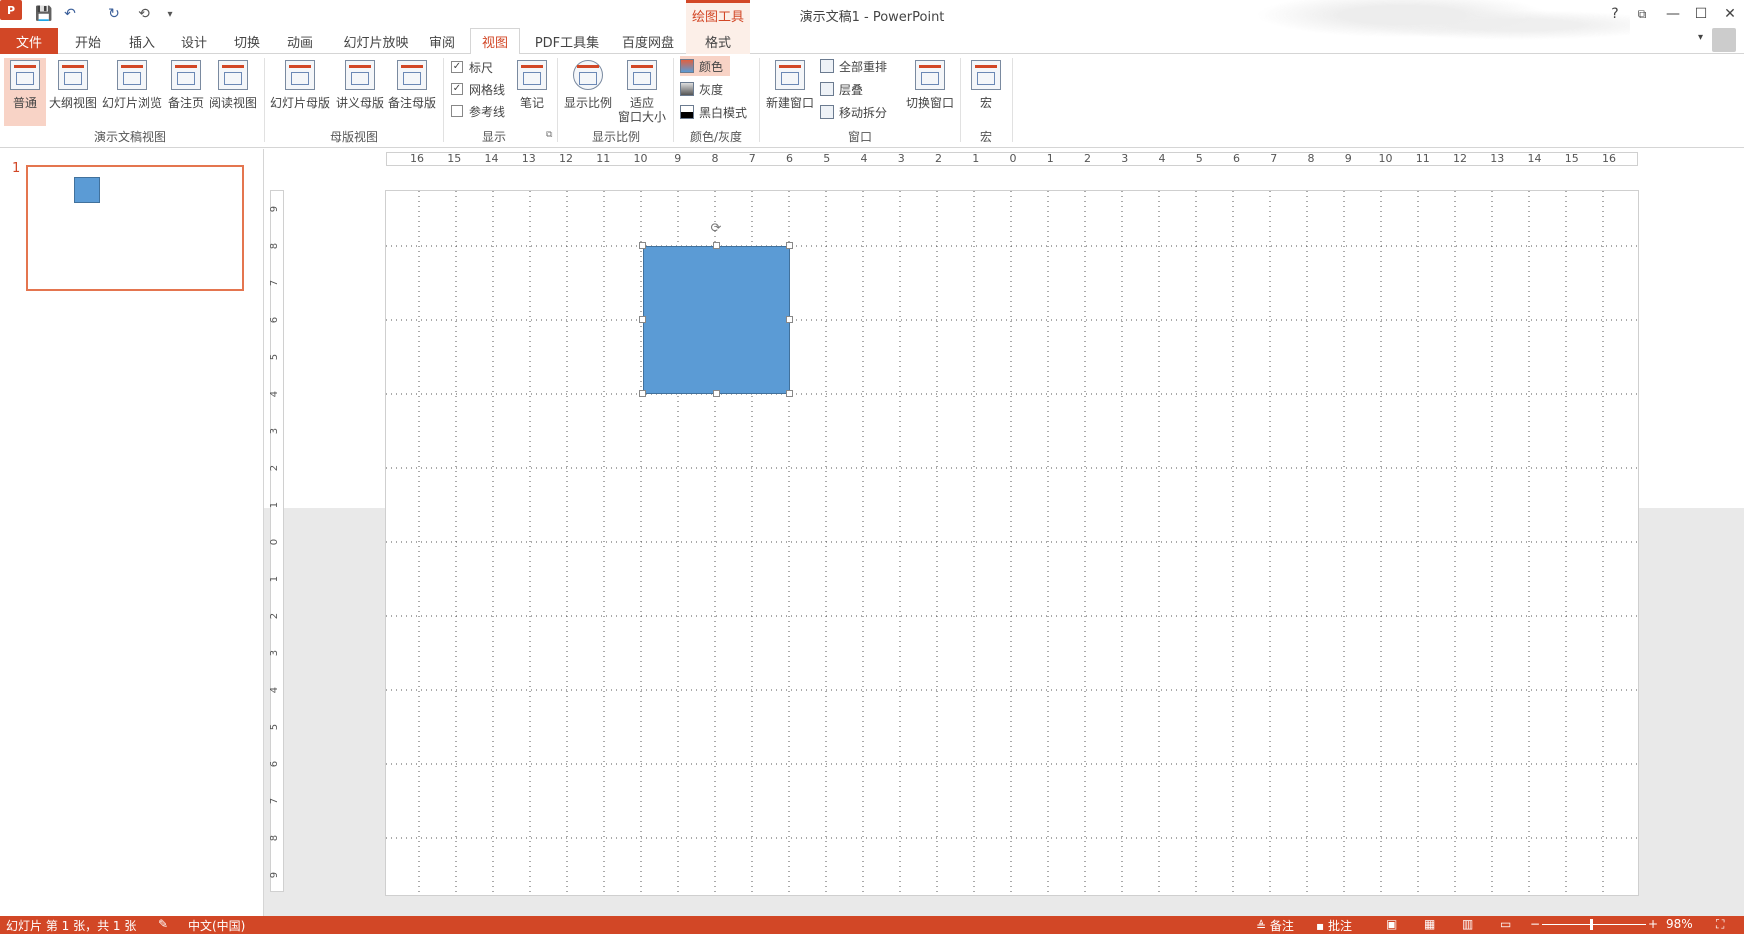 The image size is (1744, 934). I want to click on tab-animations: 动画, so click(300, 41).